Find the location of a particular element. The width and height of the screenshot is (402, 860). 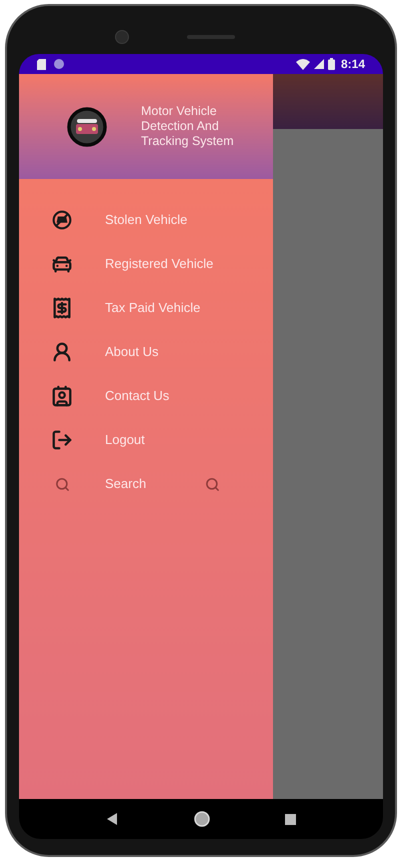

receipt-icon is located at coordinates (62, 308).